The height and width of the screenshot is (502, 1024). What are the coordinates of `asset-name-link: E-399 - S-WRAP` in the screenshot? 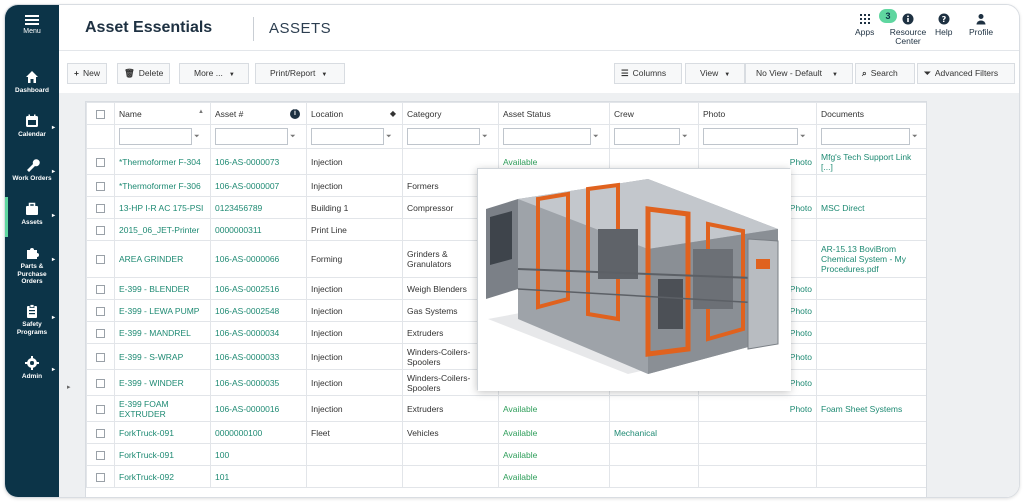 It's located at (162, 356).